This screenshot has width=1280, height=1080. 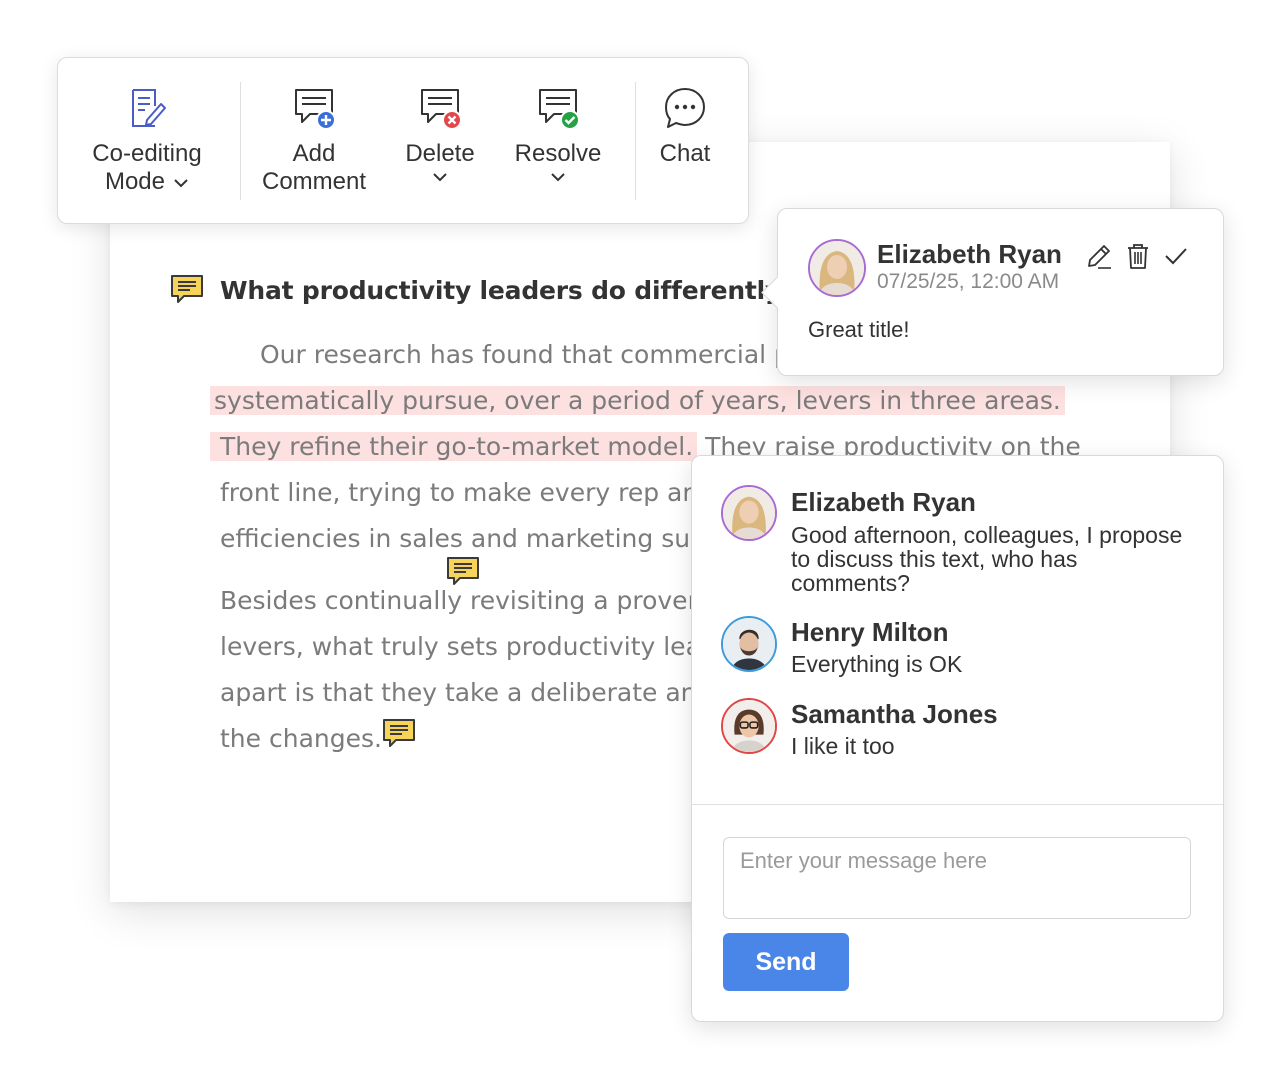 I want to click on add-comment-button: Add Comment, so click(x=314, y=141).